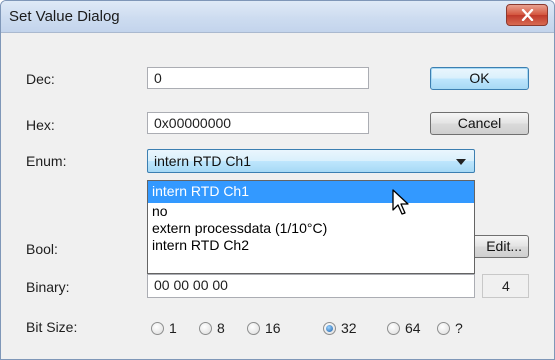 The height and width of the screenshot is (360, 555). I want to click on title-bar: Set Value Dialog, so click(277, 17).